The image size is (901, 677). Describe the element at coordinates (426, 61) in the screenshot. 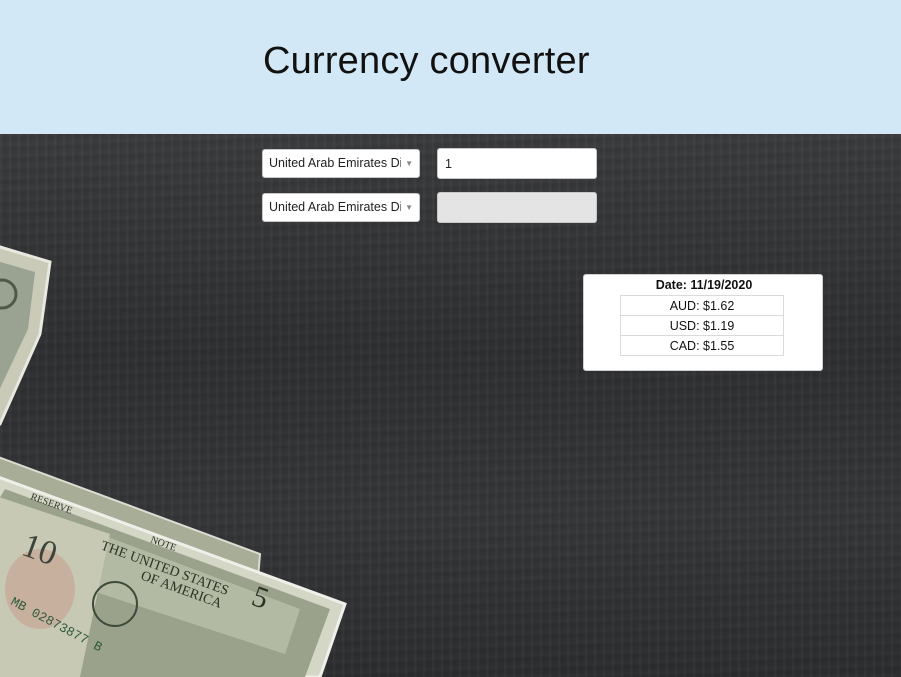

I see `page-title: Currency converter` at that location.